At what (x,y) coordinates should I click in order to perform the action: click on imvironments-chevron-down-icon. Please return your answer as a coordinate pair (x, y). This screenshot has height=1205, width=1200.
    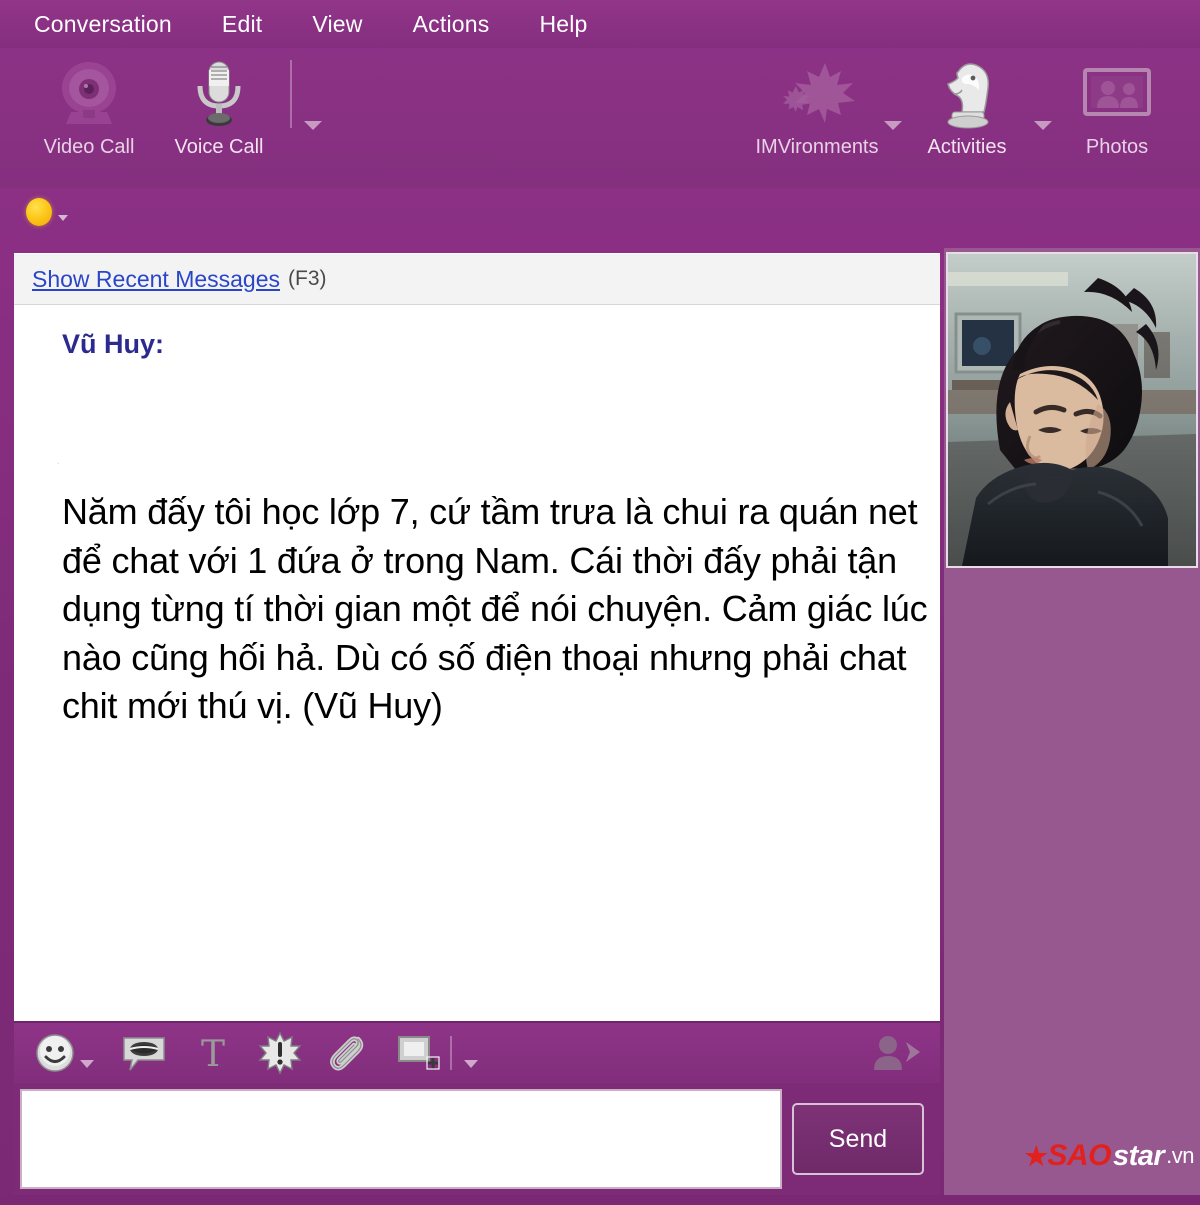
    Looking at the image, I should click on (893, 125).